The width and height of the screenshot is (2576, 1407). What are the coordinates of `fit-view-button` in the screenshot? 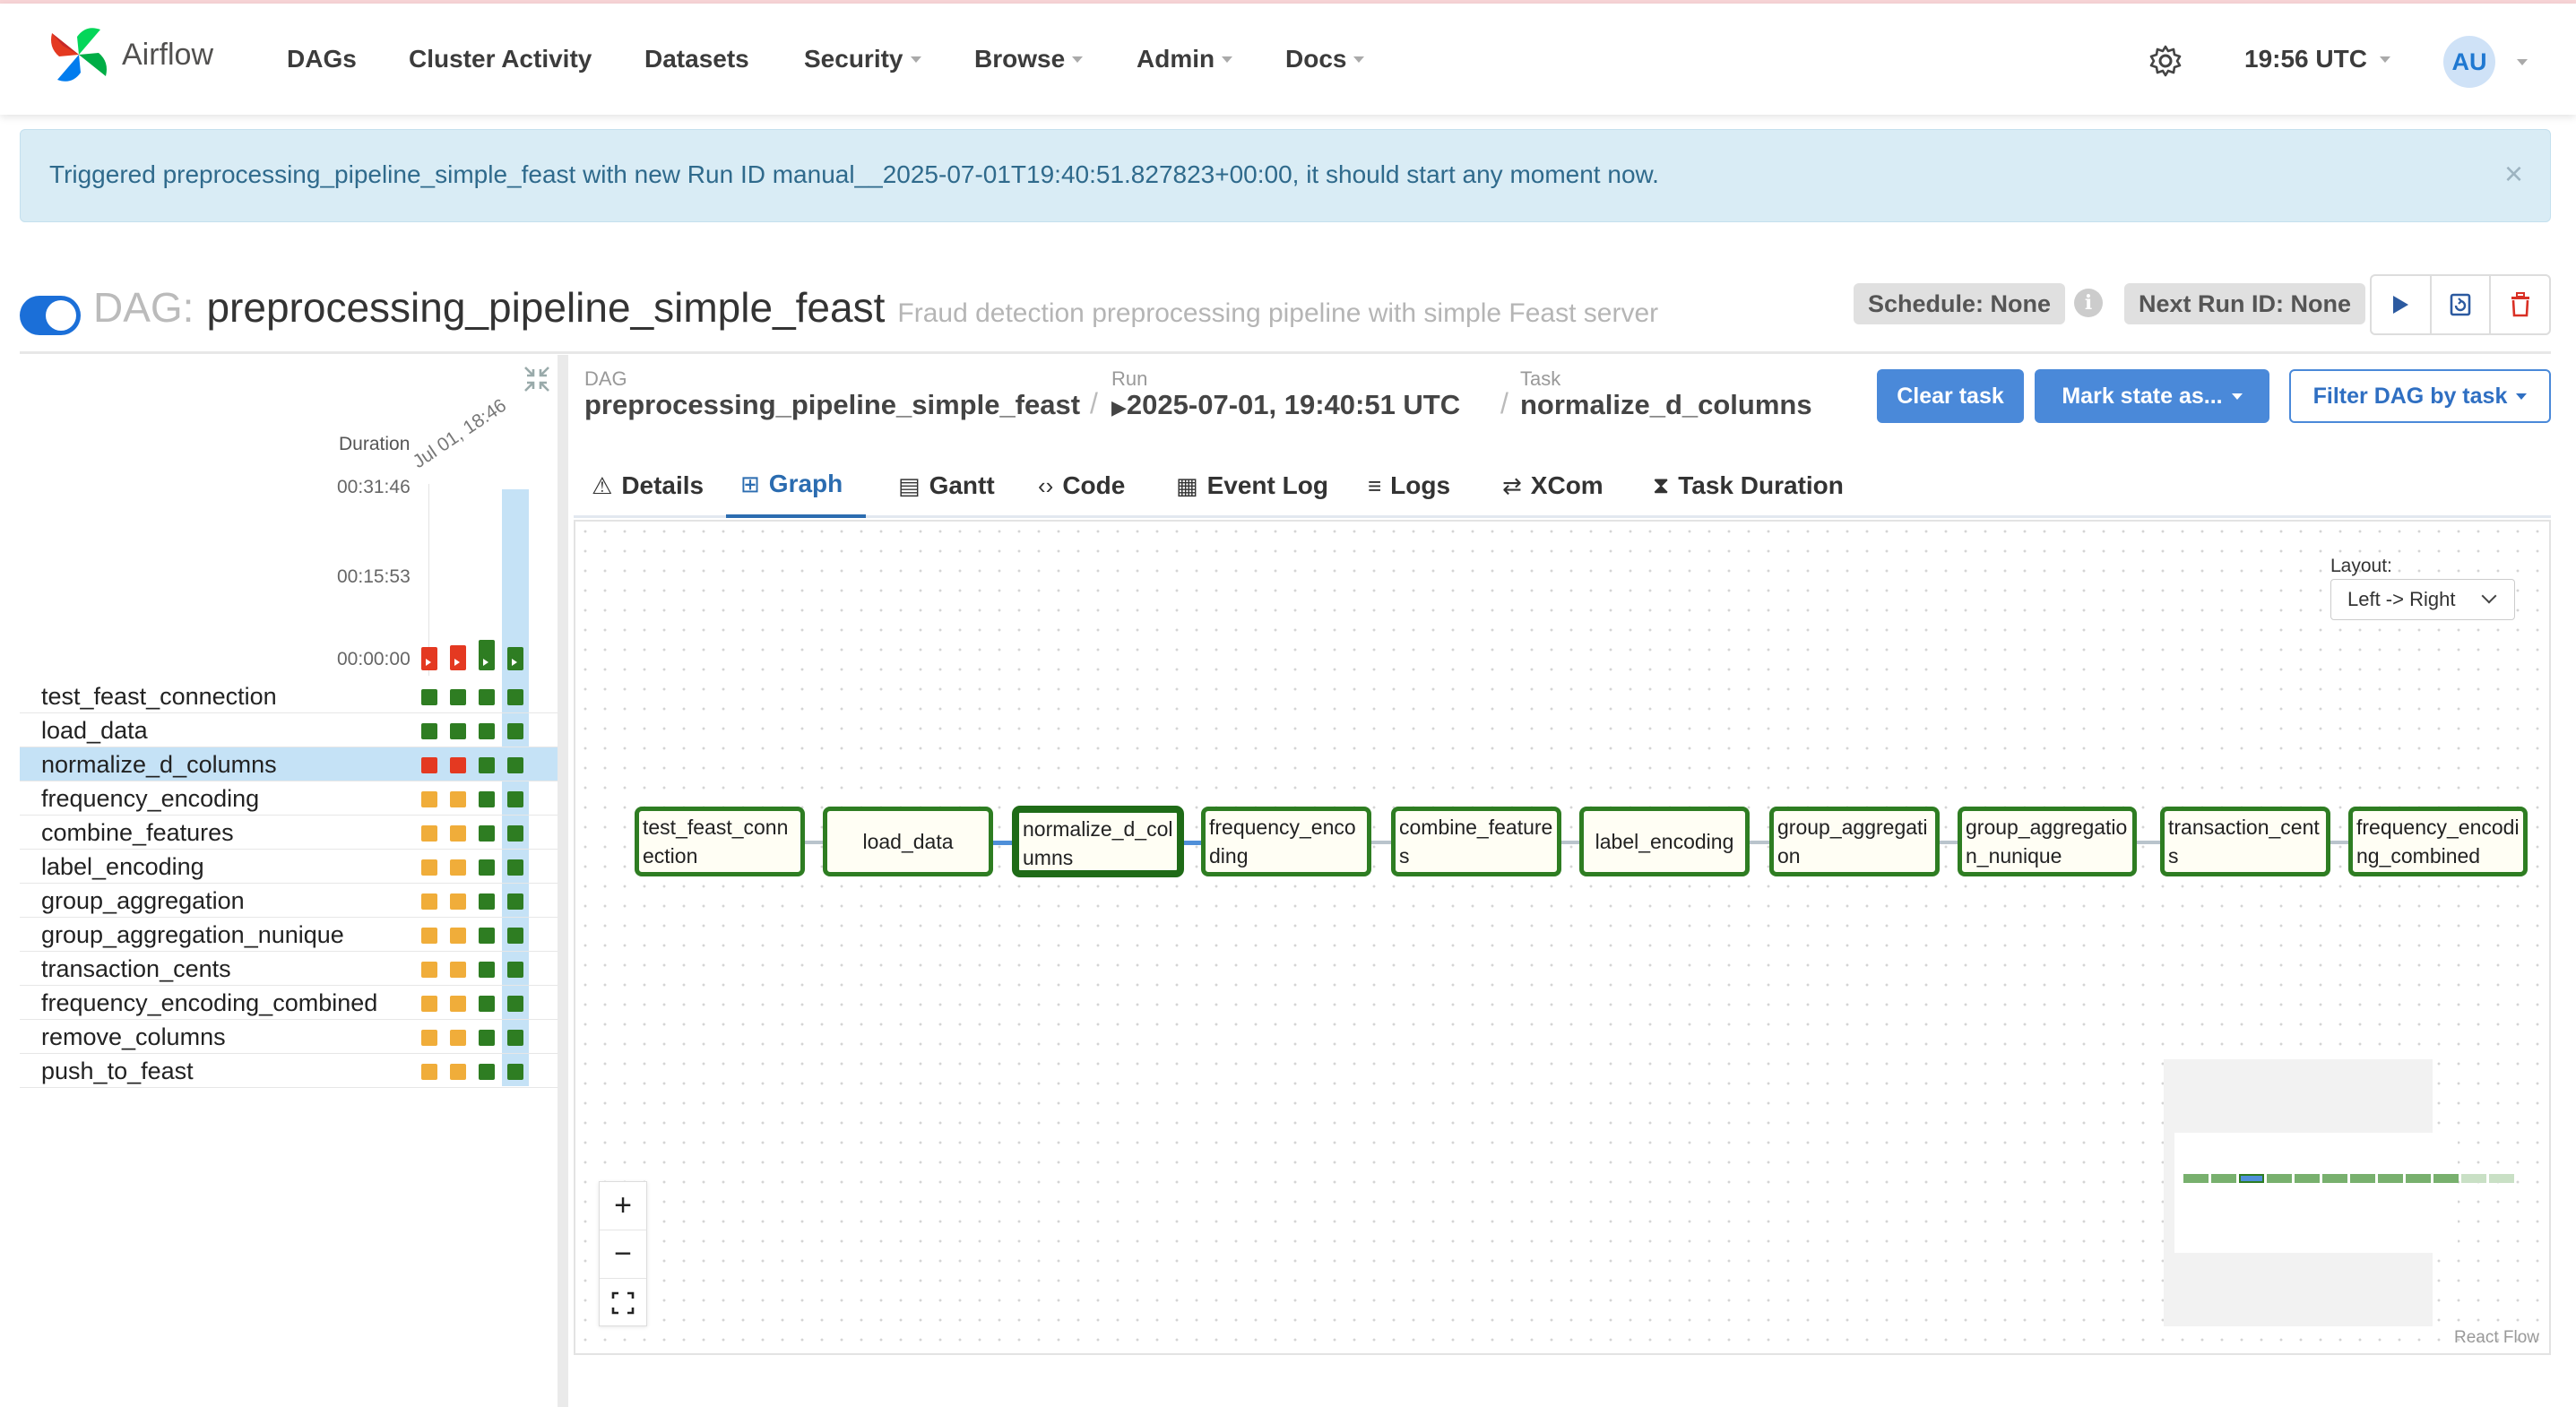 It's located at (623, 1303).